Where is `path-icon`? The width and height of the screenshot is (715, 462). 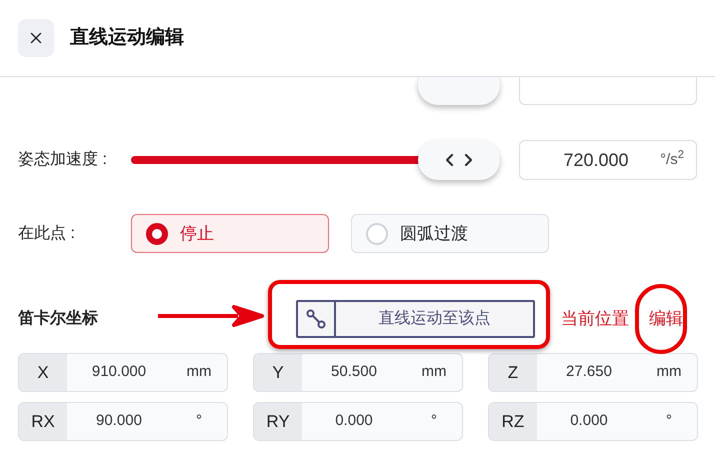 path-icon is located at coordinates (316, 318).